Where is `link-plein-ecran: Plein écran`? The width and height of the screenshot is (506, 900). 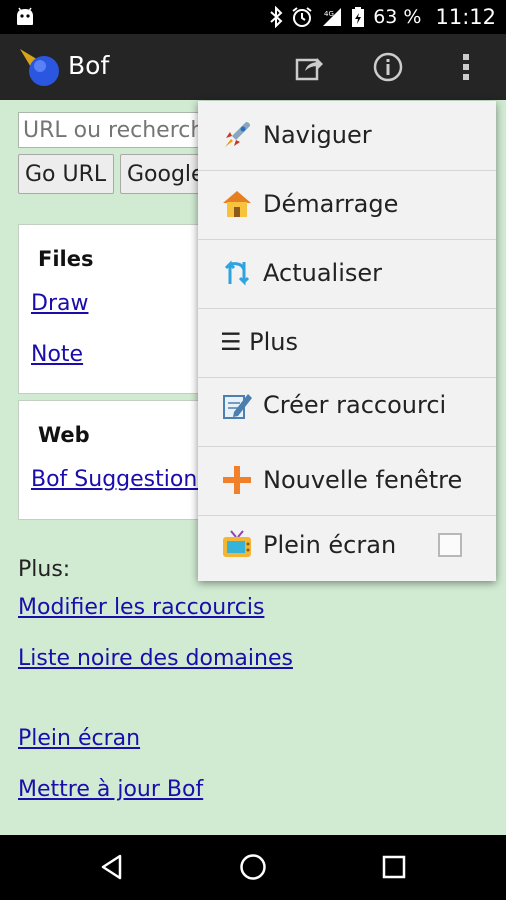 link-plein-ecran: Plein écran is located at coordinates (79, 738).